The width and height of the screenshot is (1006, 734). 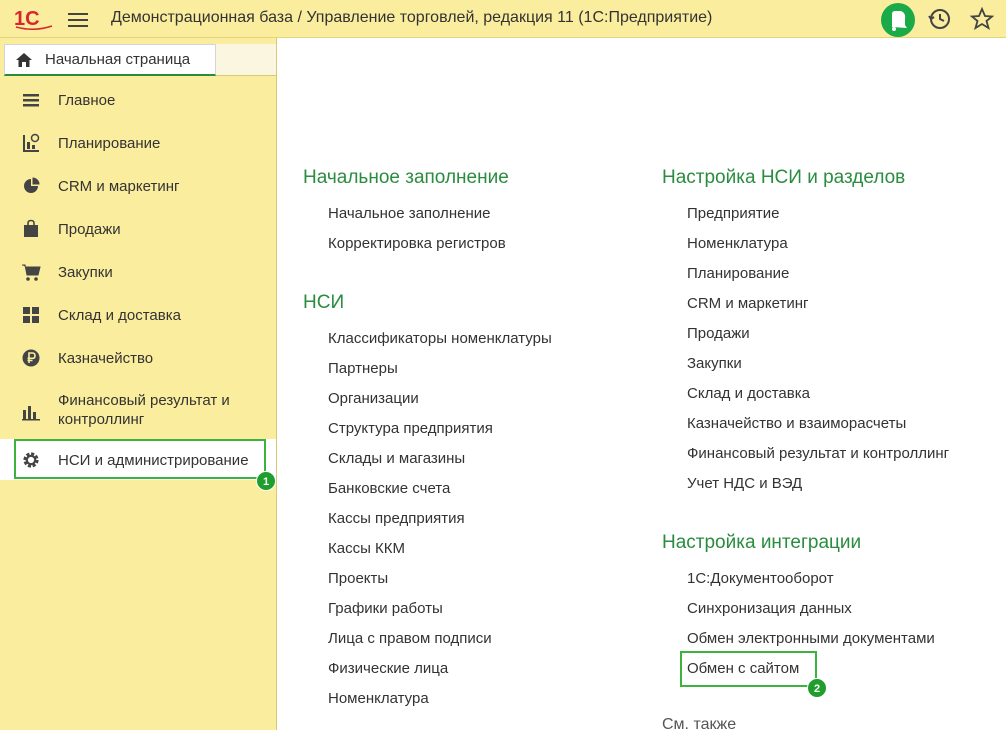 I want to click on svg-text: 1С, so click(x=27, y=19).